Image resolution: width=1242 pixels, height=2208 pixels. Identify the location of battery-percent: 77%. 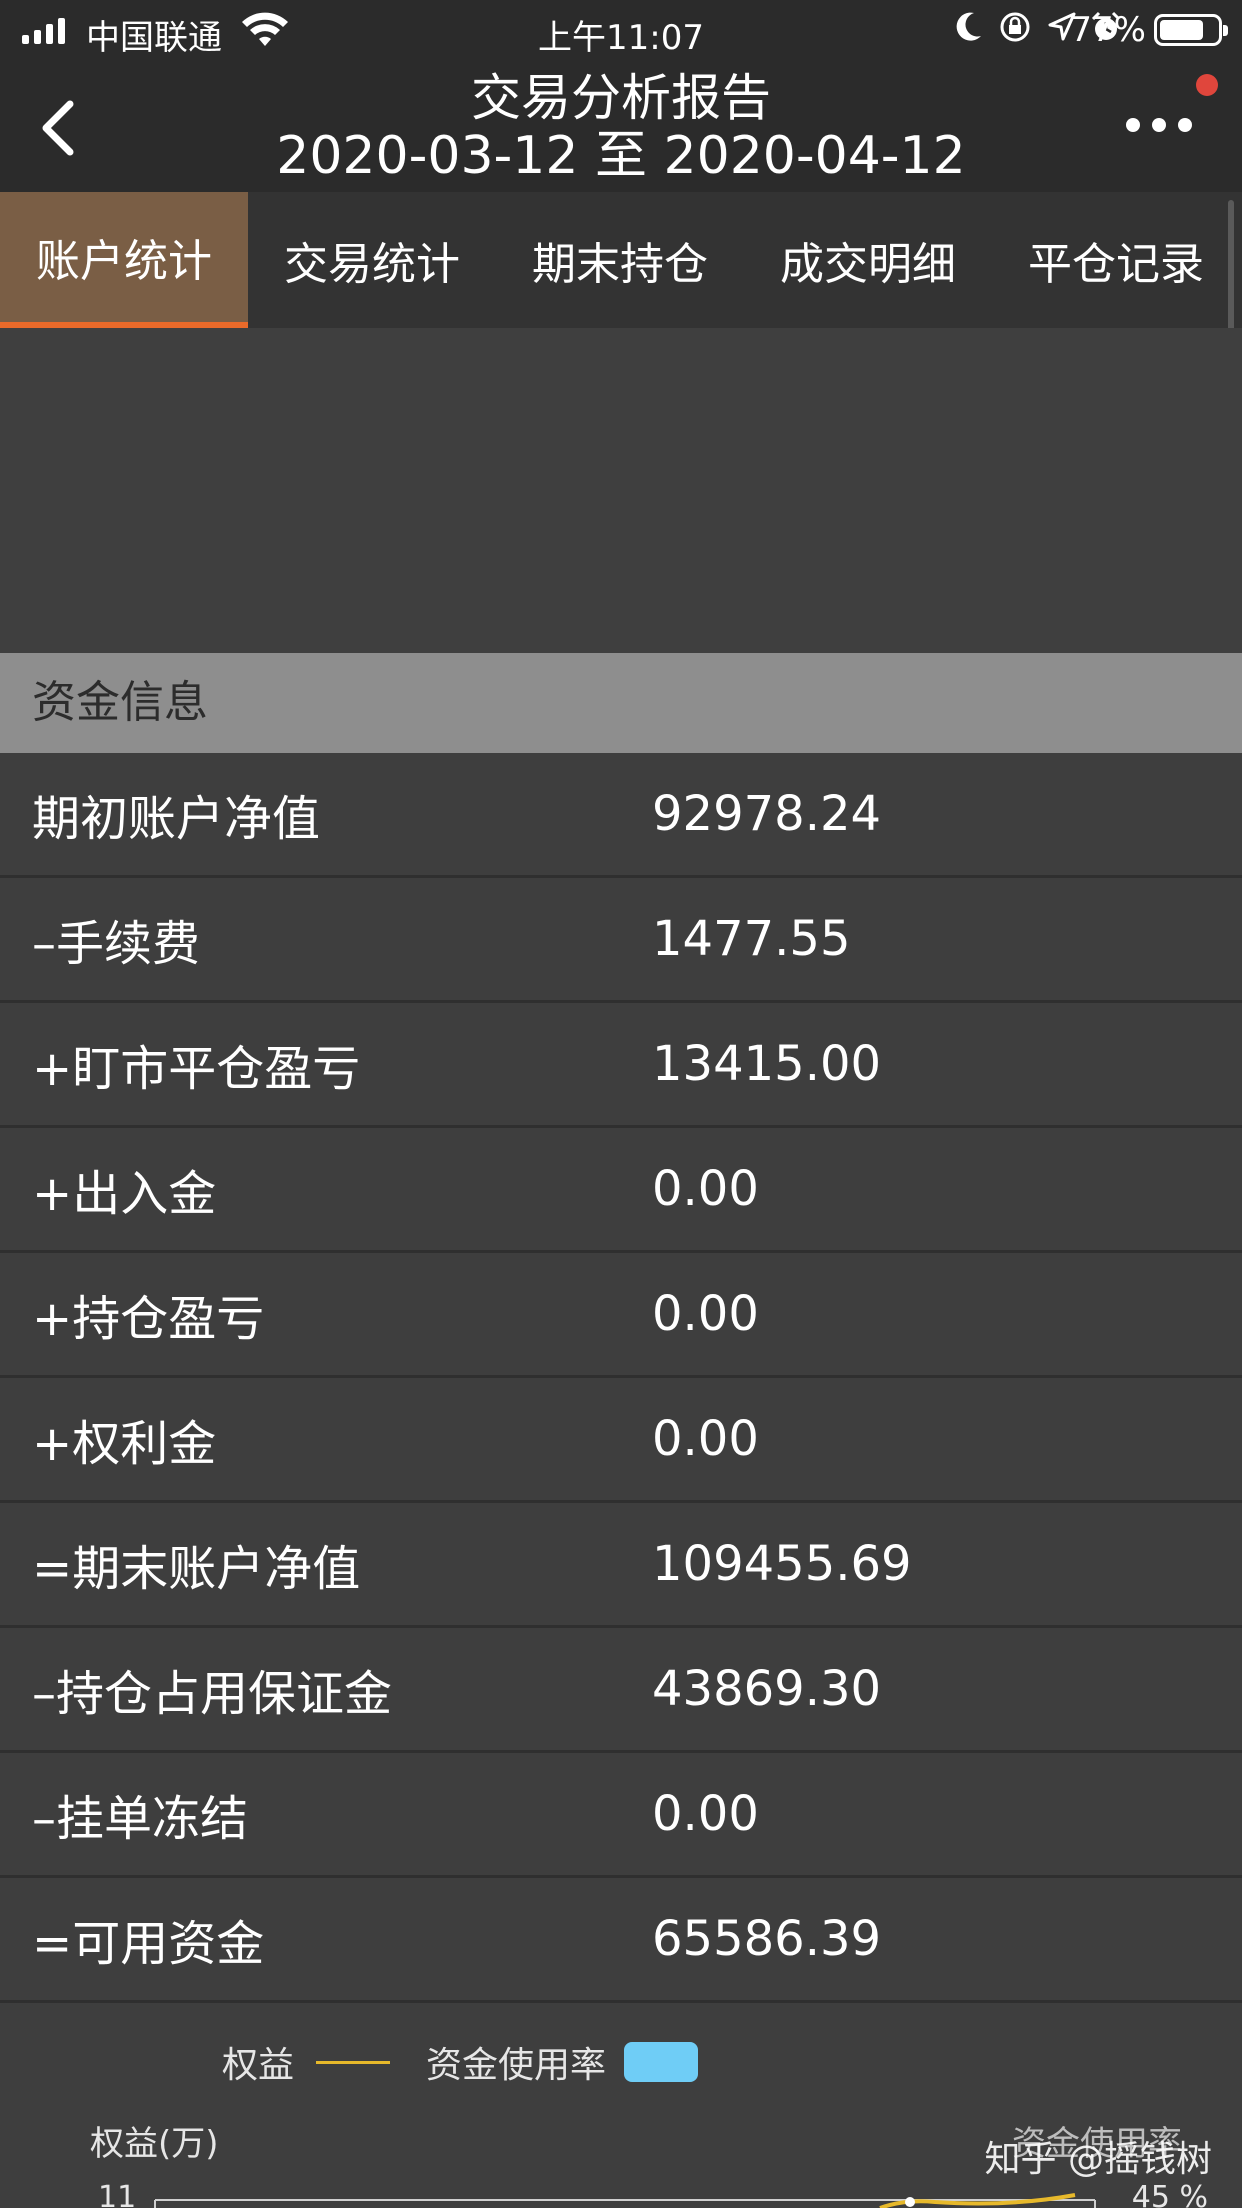
(1108, 30).